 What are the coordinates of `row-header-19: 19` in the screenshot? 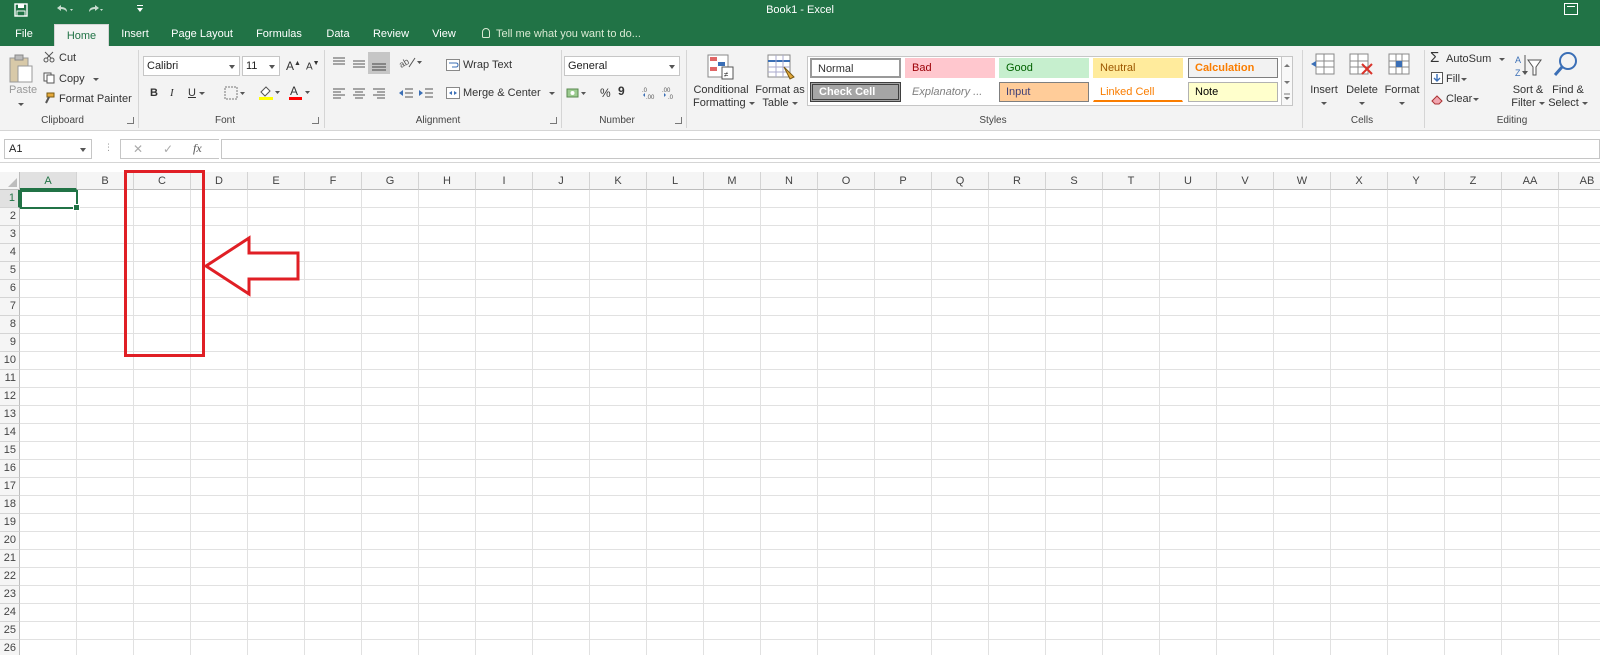 It's located at (10, 523).